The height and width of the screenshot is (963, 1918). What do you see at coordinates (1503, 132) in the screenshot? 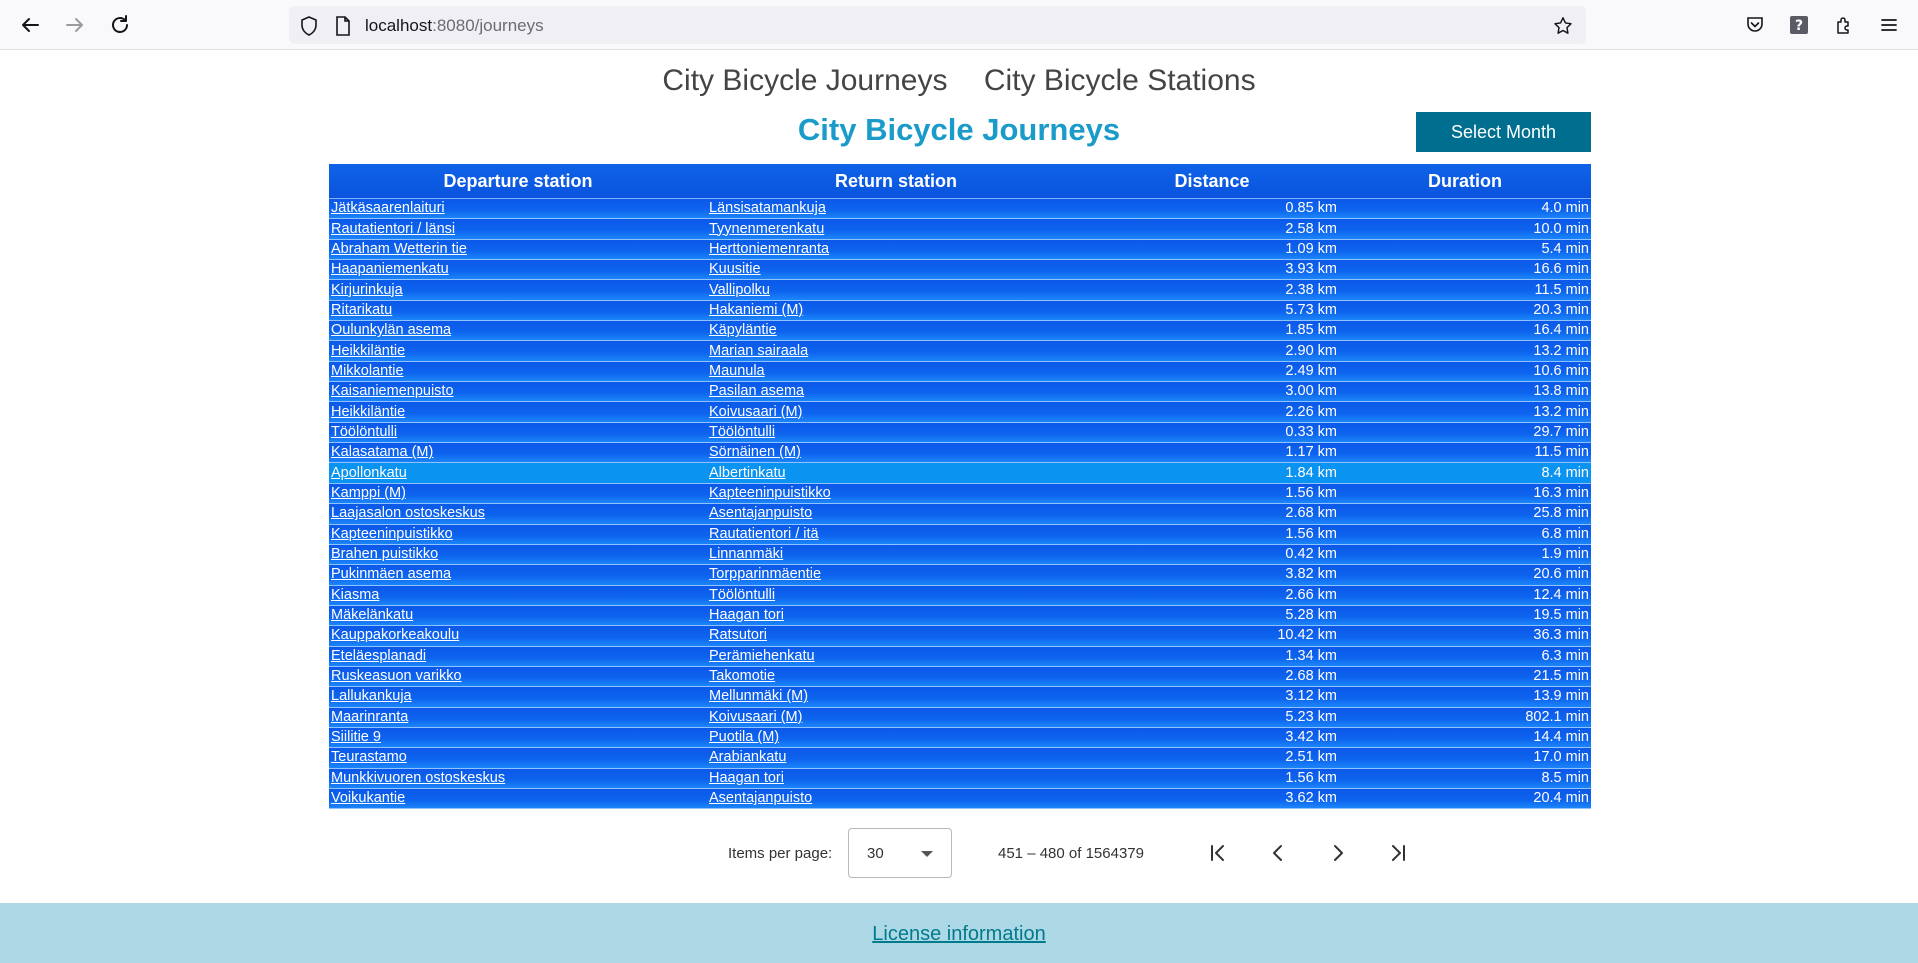
I see `select-month-button: Select Month` at bounding box center [1503, 132].